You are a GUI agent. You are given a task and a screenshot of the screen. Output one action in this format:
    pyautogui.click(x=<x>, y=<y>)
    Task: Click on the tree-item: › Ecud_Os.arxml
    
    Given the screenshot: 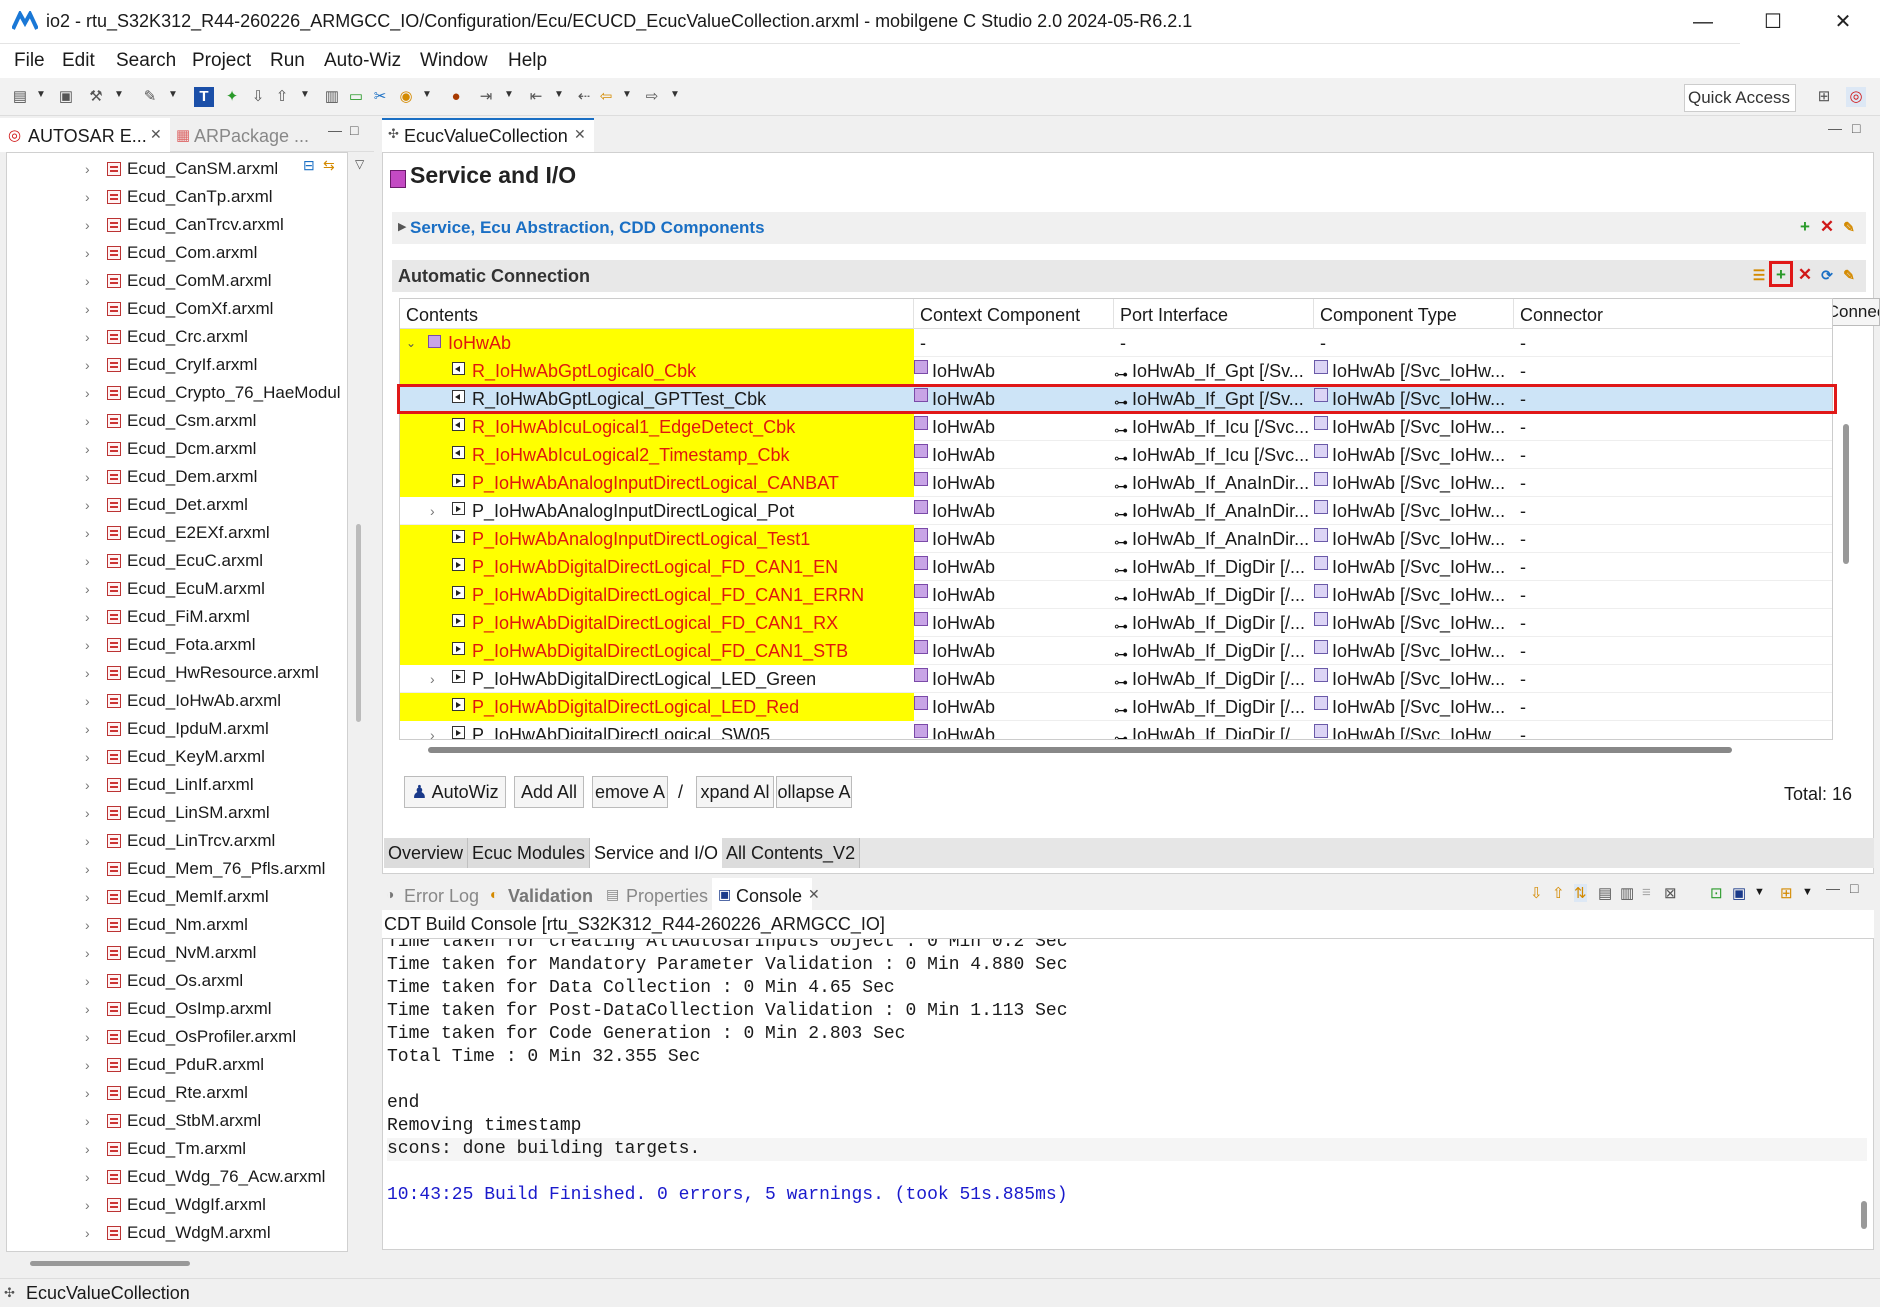 What is the action you would take?
    pyautogui.click(x=177, y=981)
    